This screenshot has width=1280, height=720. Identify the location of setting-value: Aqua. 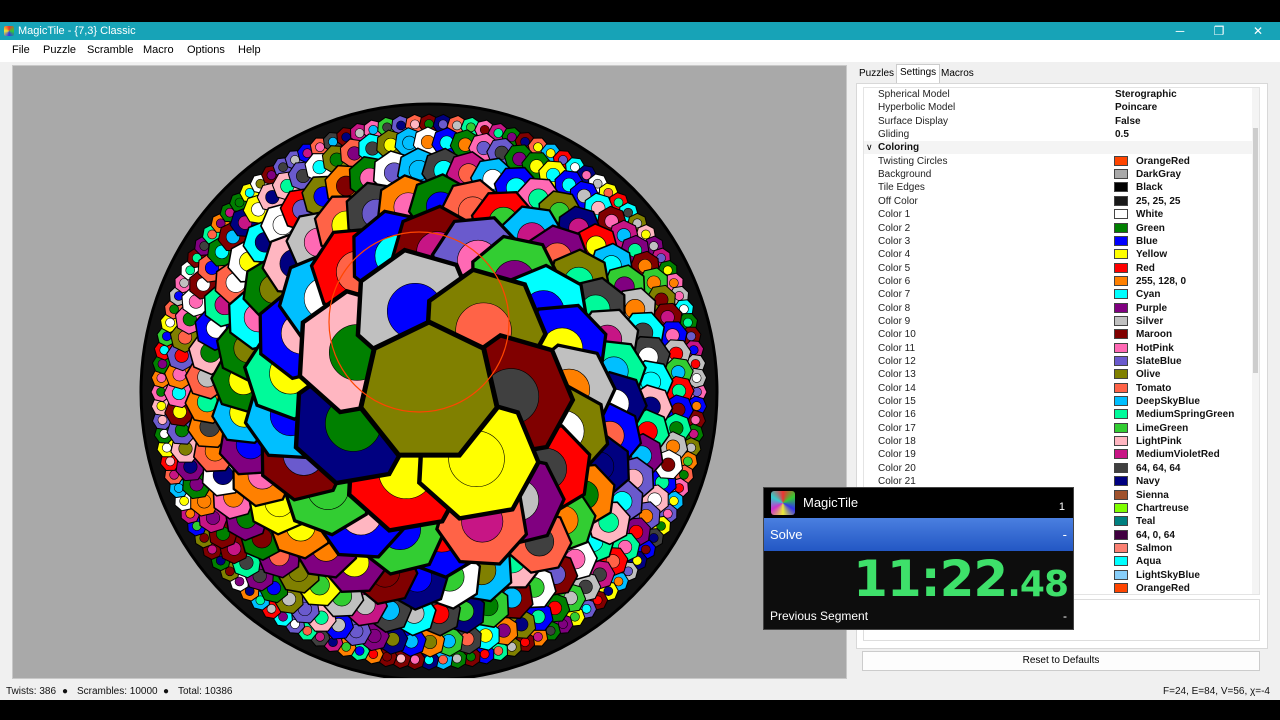
(1148, 561).